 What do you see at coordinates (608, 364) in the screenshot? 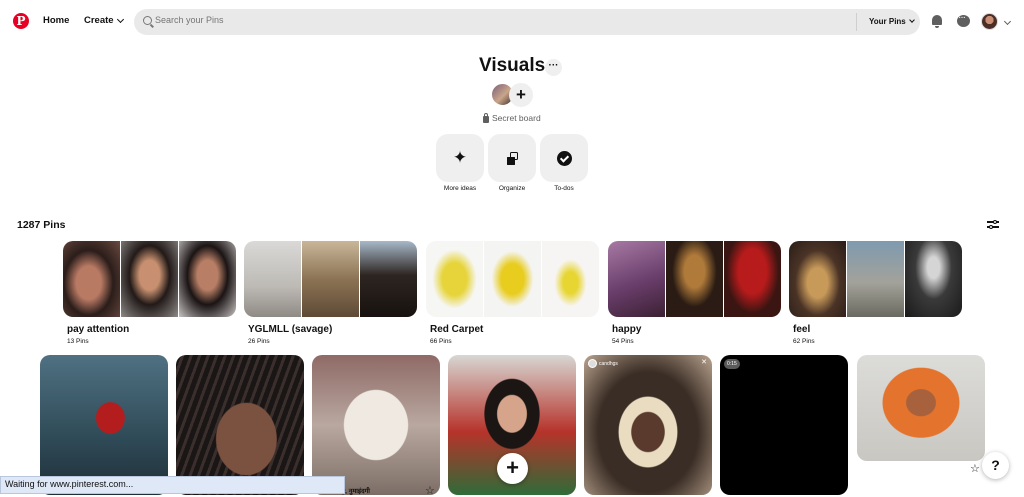
I see `story-username: candhgs` at bounding box center [608, 364].